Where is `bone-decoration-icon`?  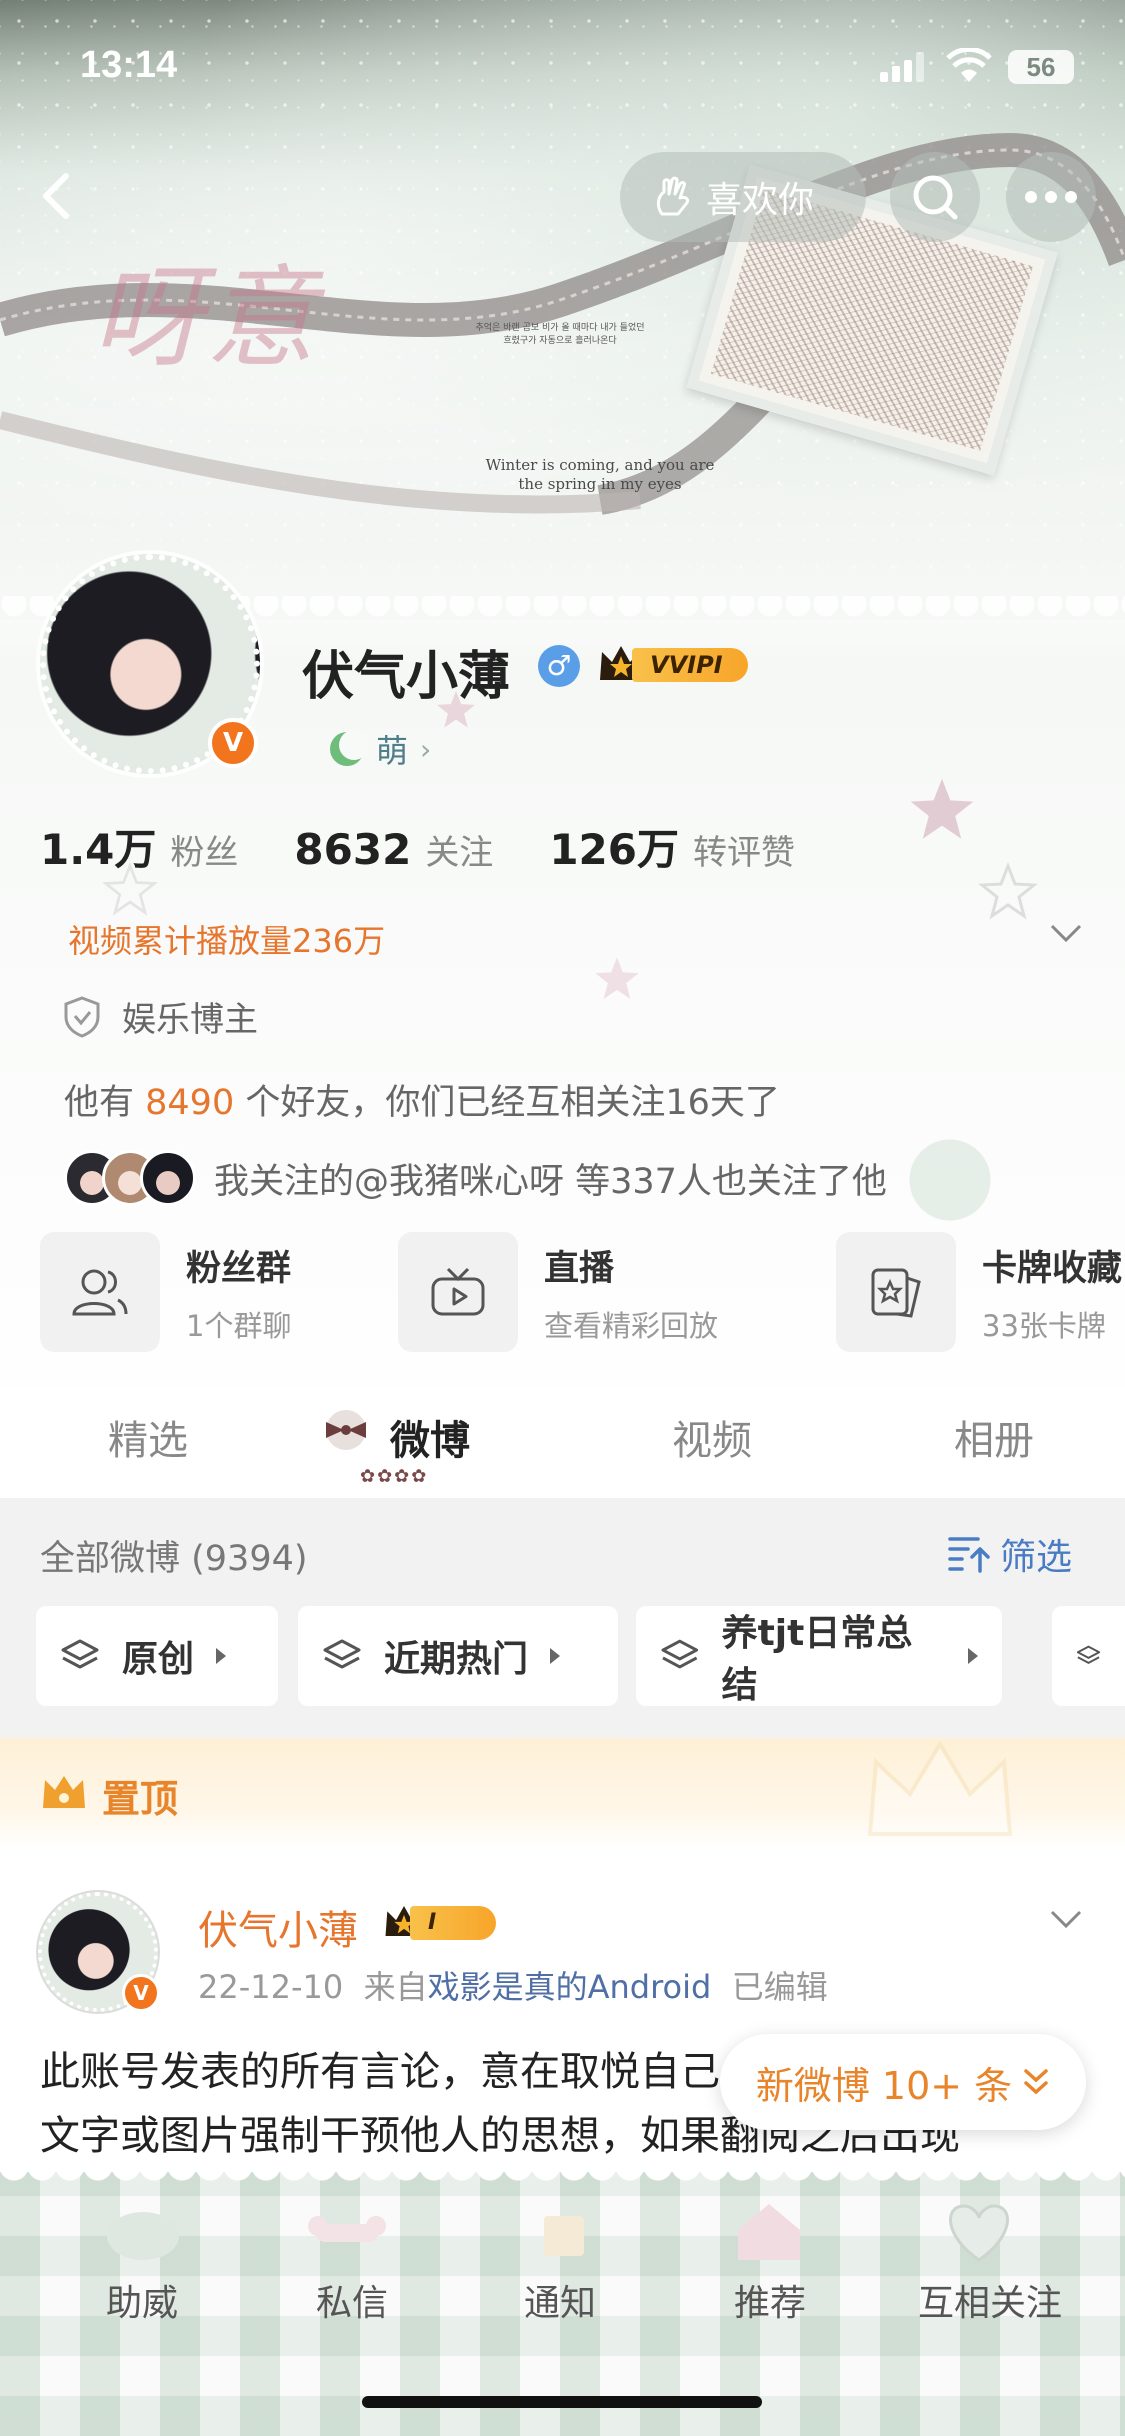
bone-decoration-icon is located at coordinates (347, 2229).